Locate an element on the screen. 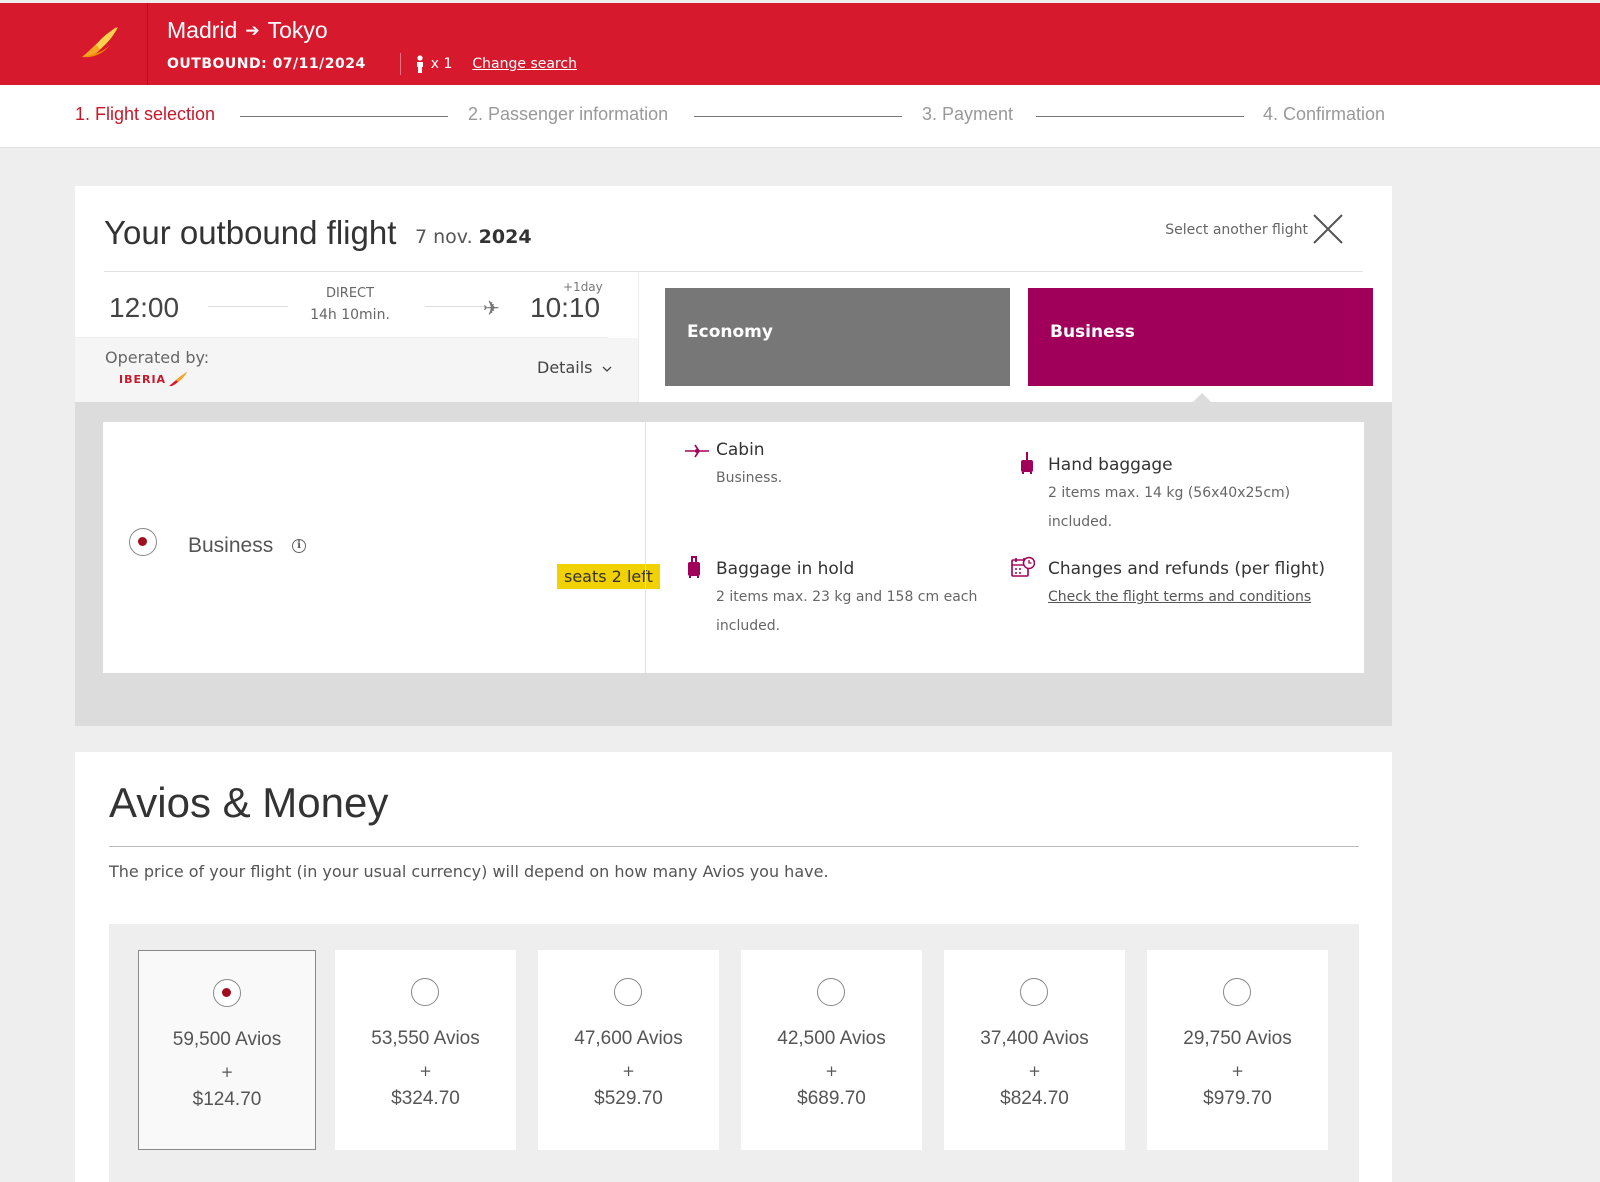 This screenshot has height=1182, width=1600. fare-tab-economy: Economy is located at coordinates (837, 337).